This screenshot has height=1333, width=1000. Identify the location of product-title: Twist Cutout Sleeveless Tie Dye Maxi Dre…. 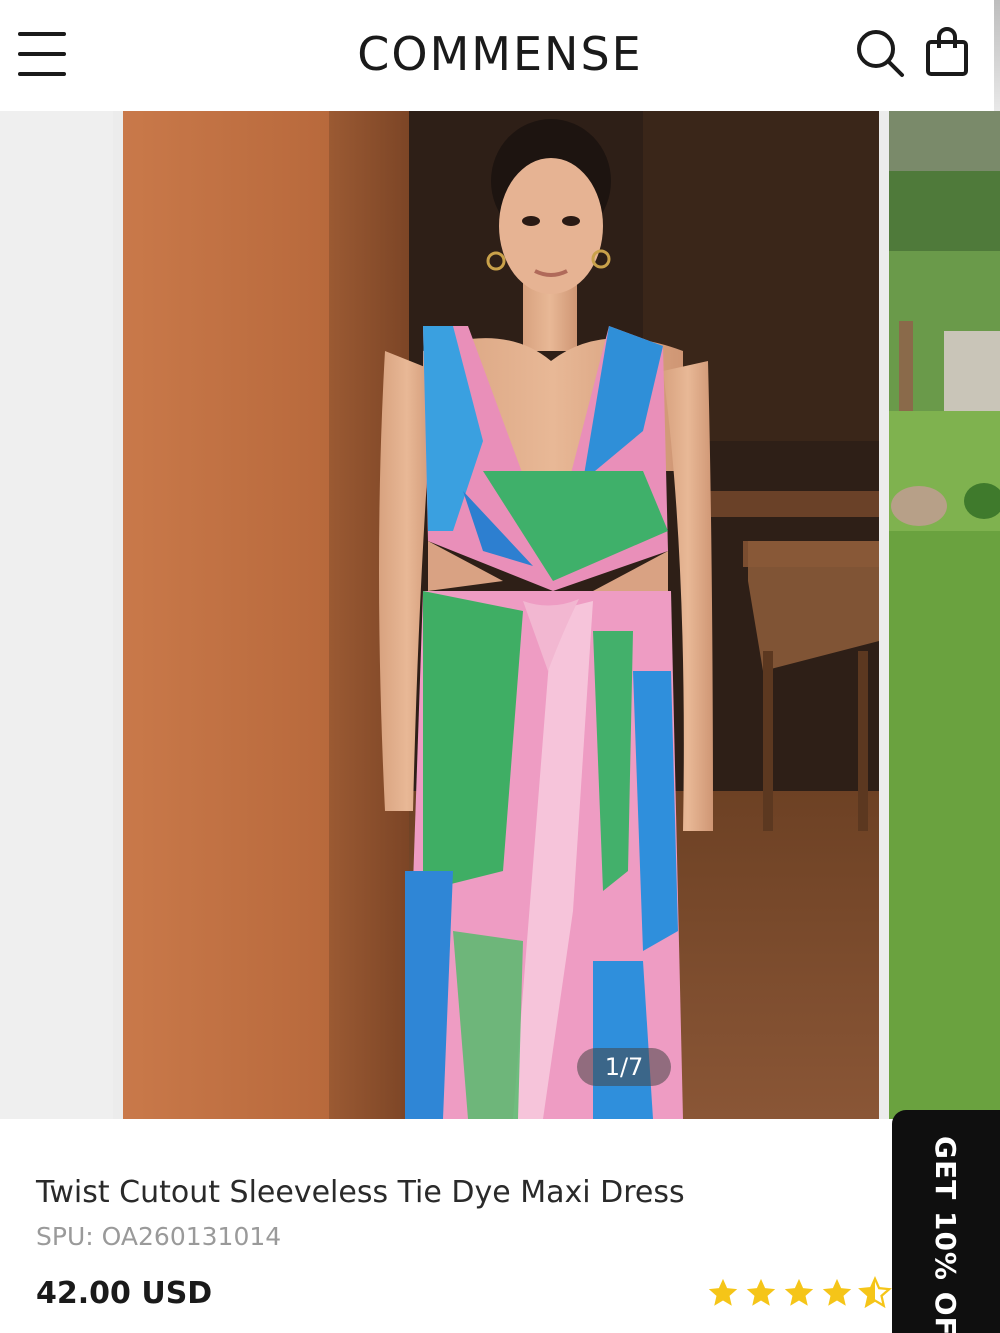
(360, 1192).